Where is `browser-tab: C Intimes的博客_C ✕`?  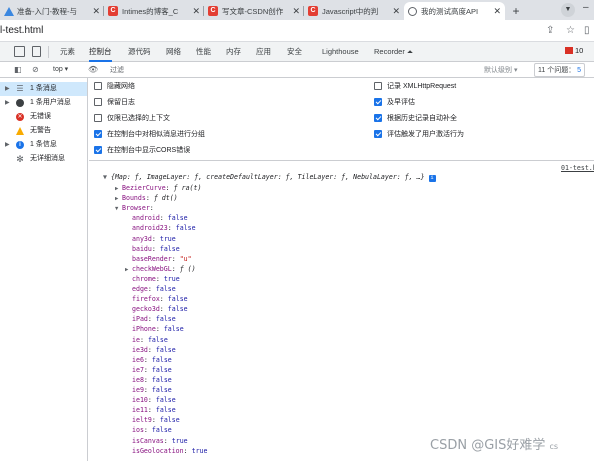 browser-tab: C Intimes的博客_C ✕ is located at coordinates (154, 11).